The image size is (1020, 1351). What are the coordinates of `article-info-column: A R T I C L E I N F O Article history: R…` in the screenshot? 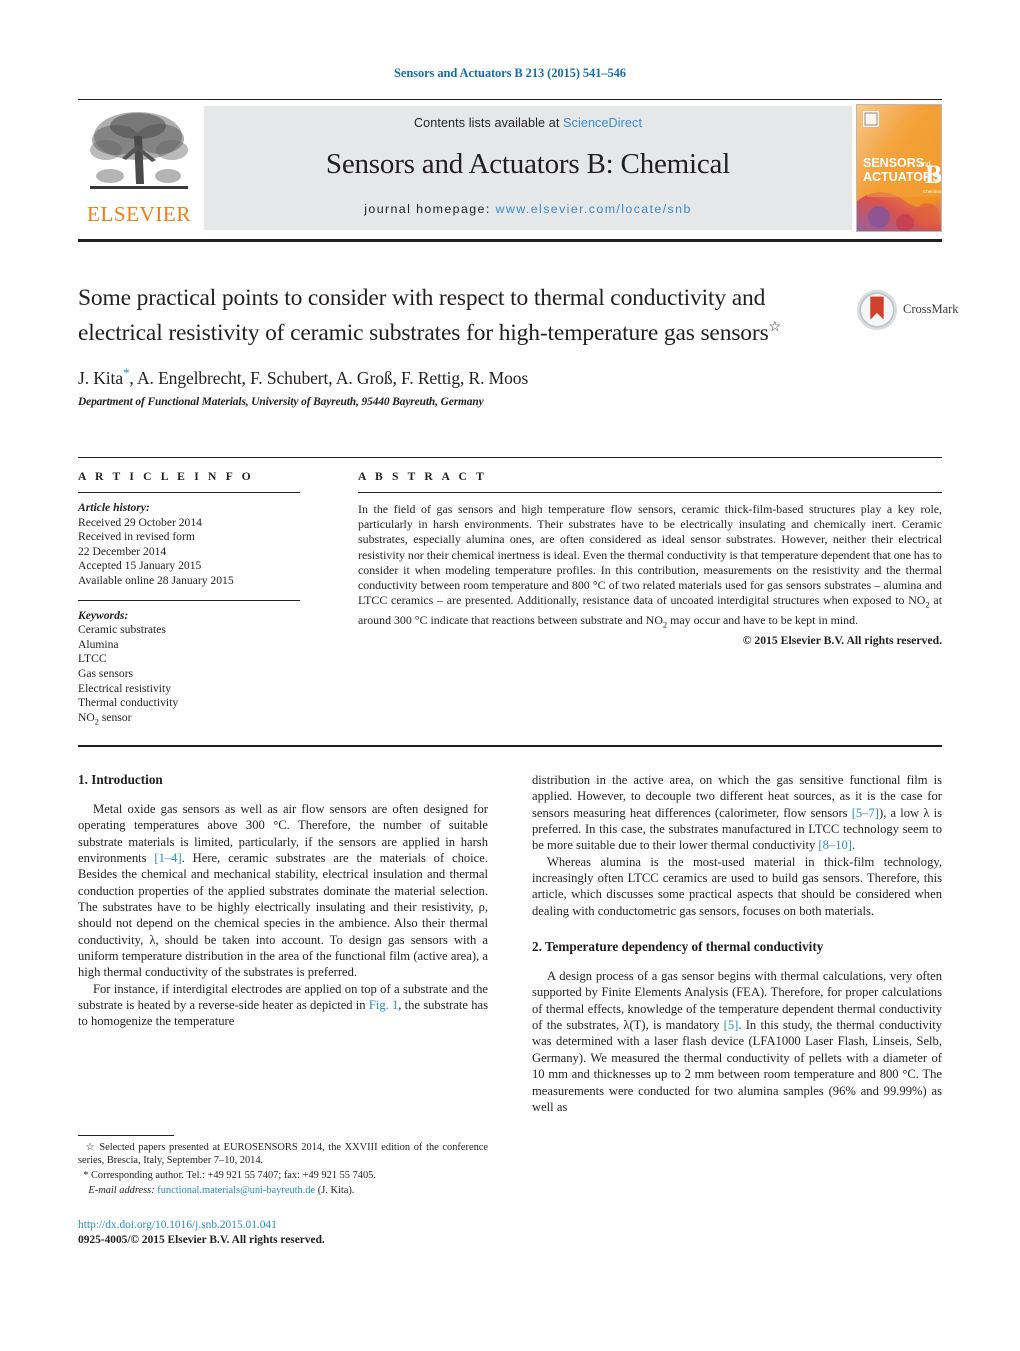 It's located at (189, 600).